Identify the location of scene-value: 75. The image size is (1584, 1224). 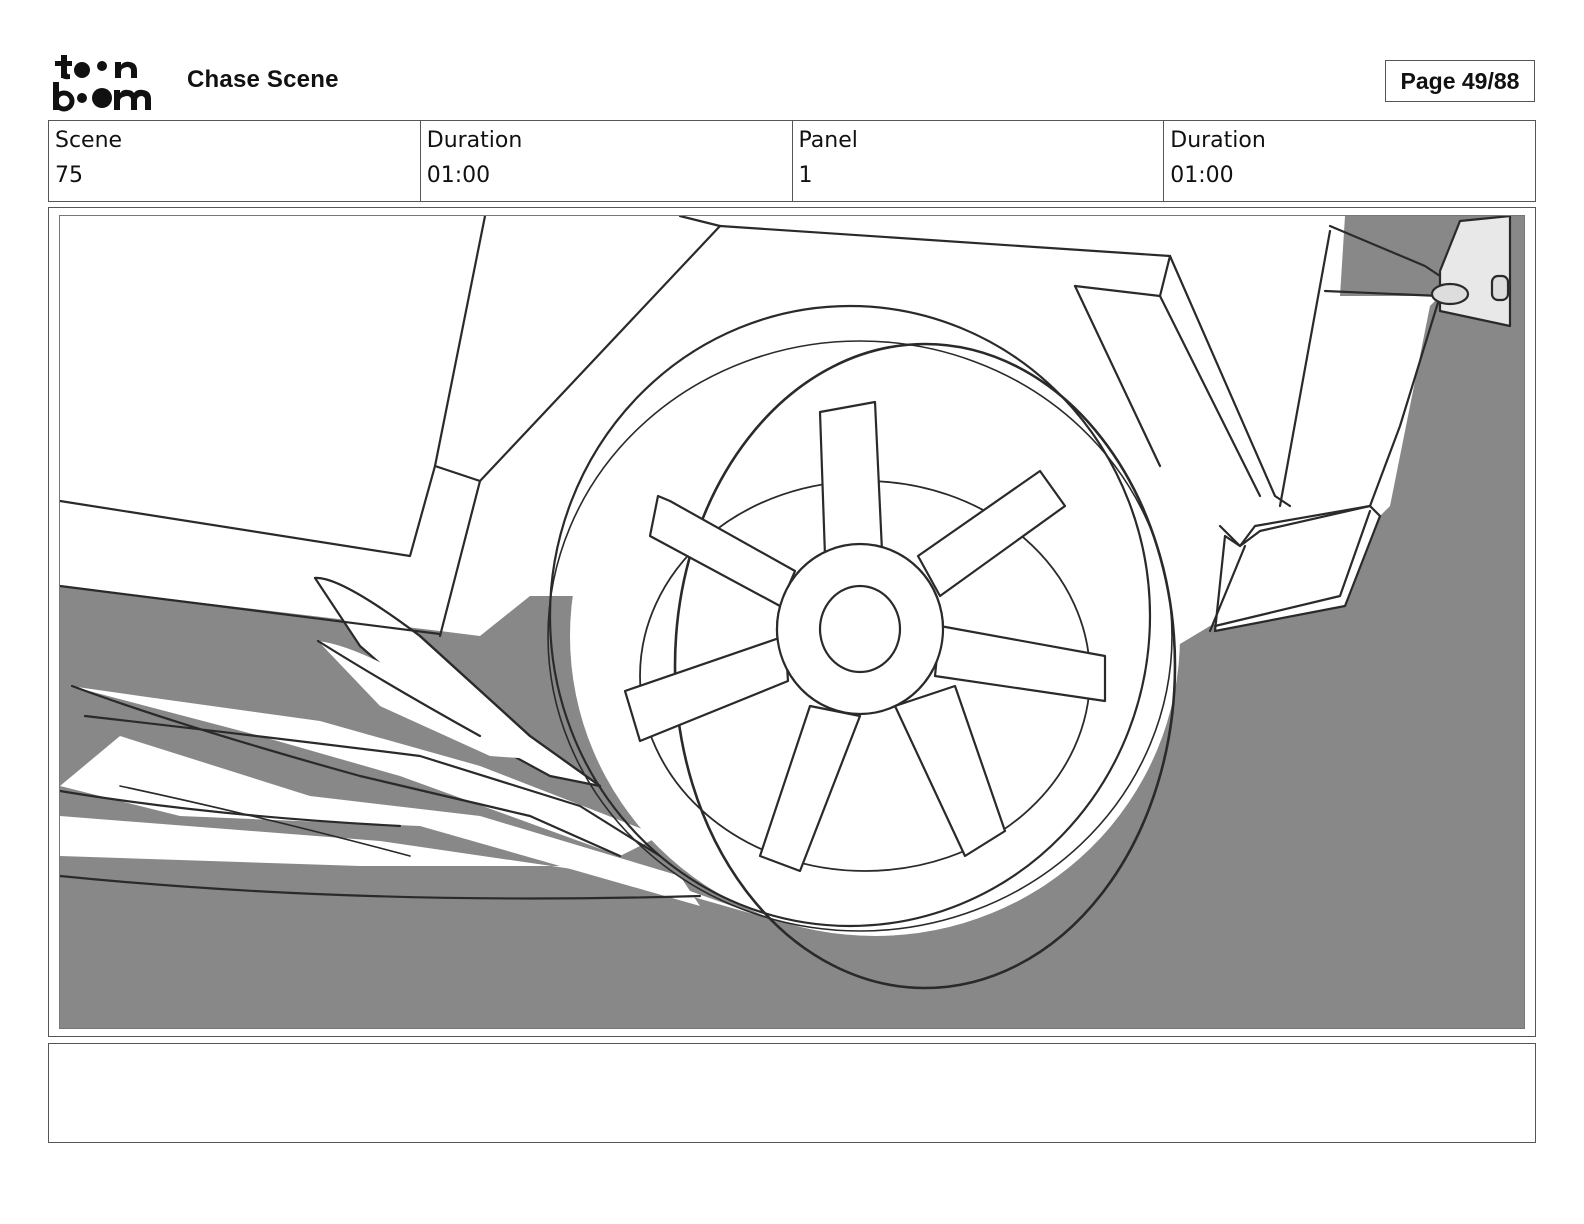
(69, 175).